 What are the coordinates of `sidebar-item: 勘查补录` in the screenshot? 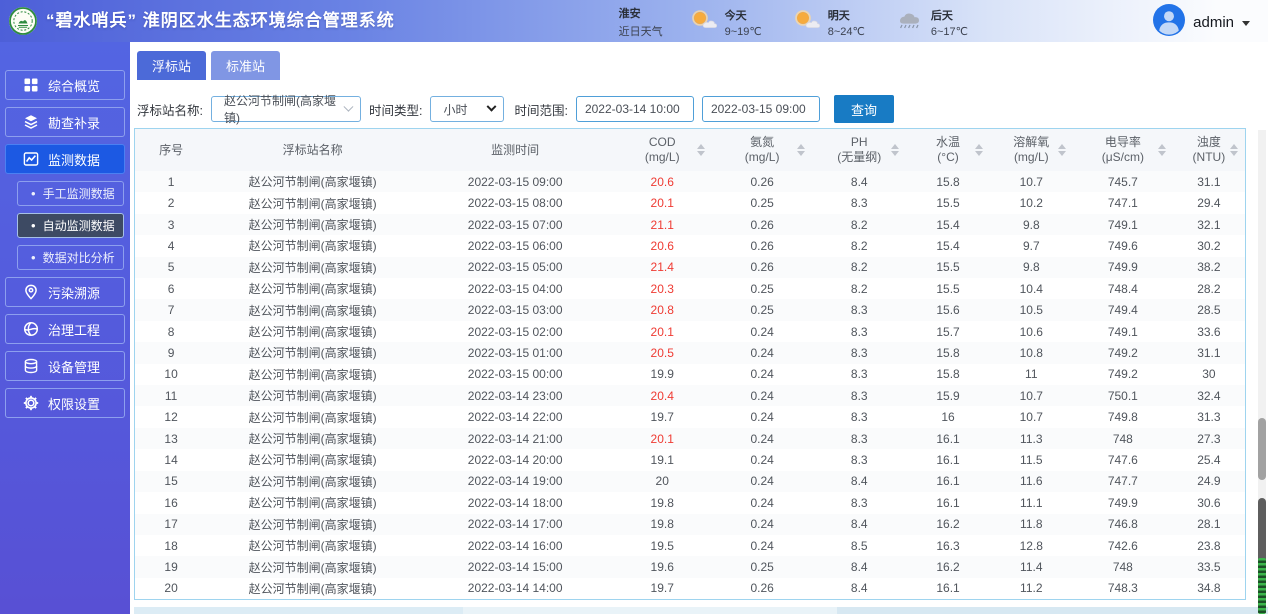 It's located at (65, 122).